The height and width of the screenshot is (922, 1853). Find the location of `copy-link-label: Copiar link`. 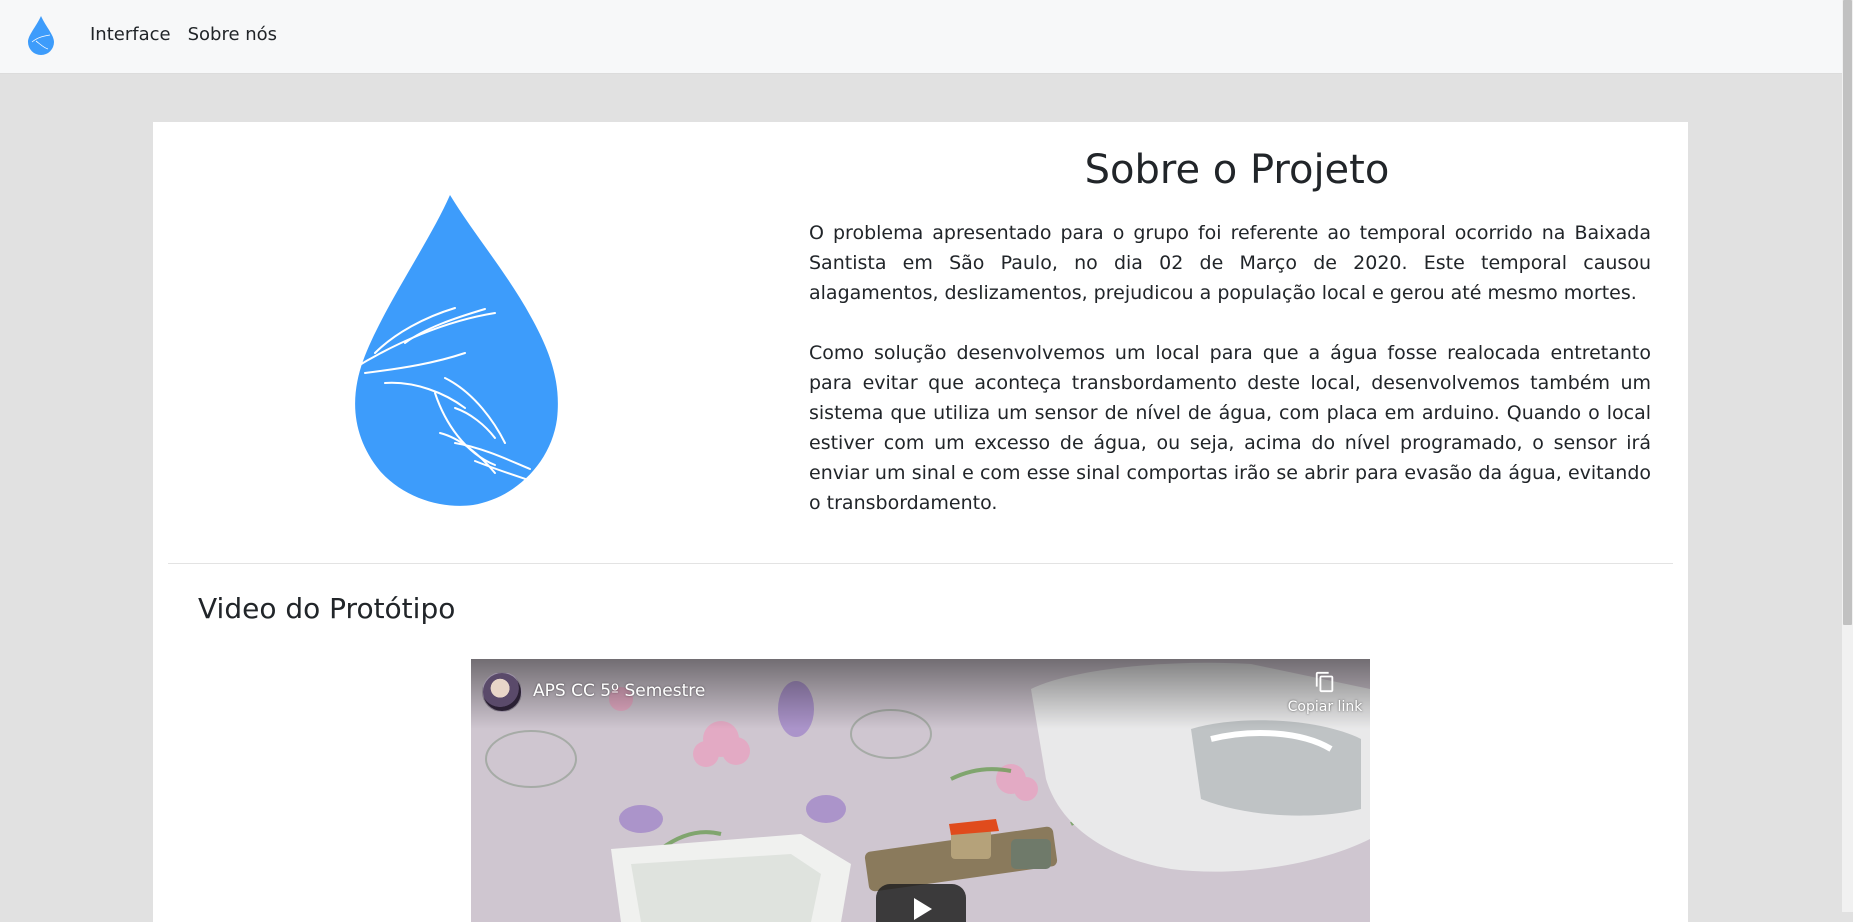

copy-link-label: Copiar link is located at coordinates (1325, 707).